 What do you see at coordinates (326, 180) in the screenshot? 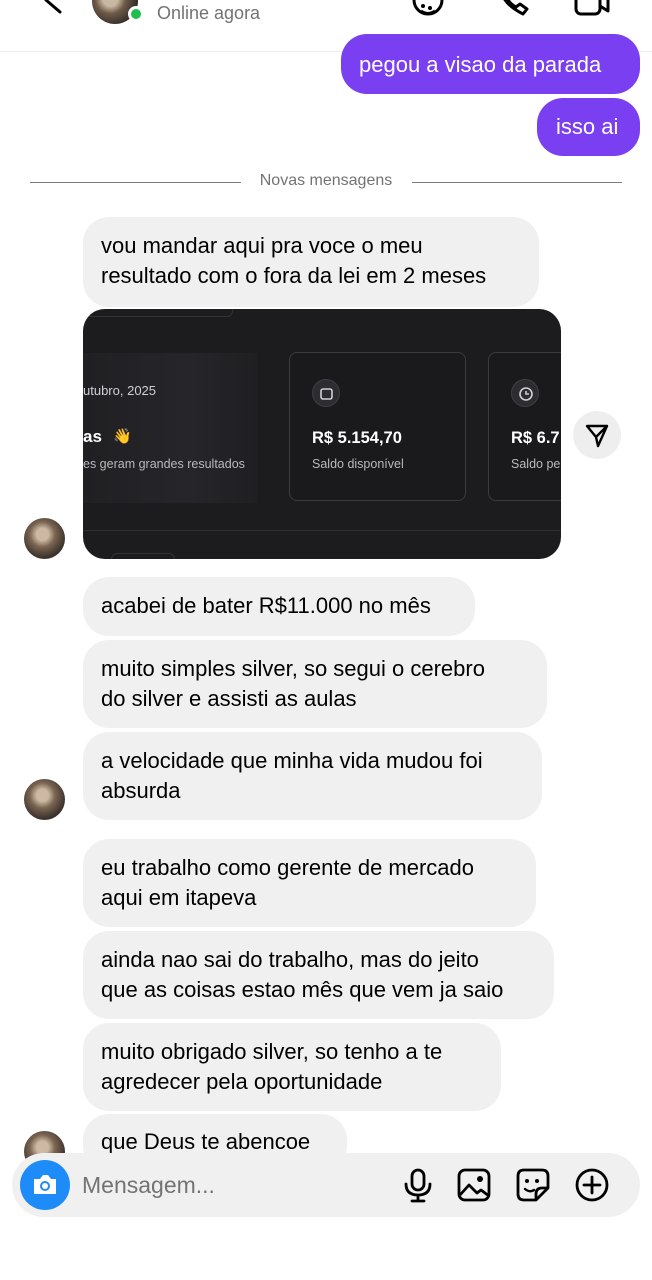
I see `divider-label: Novas mensagens` at bounding box center [326, 180].